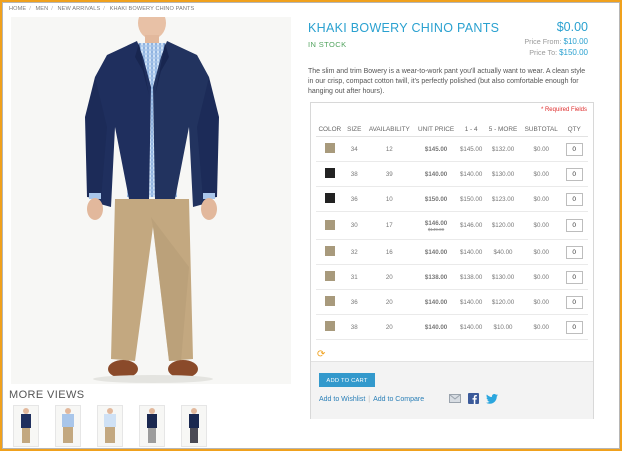 The height and width of the screenshot is (451, 622). I want to click on facebook-icon, so click(473, 398).